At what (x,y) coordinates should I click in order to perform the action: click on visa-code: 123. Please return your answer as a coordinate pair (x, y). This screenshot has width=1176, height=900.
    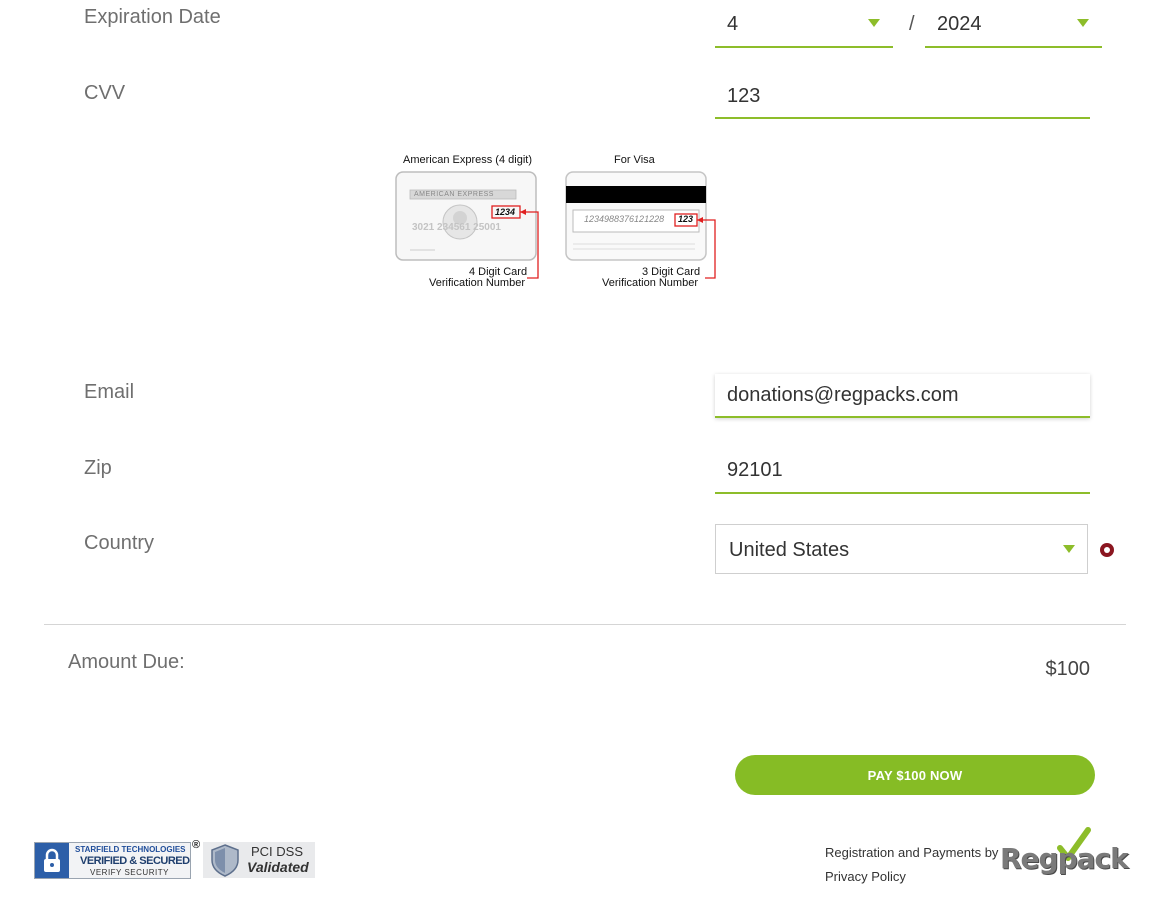
    Looking at the image, I should click on (686, 219).